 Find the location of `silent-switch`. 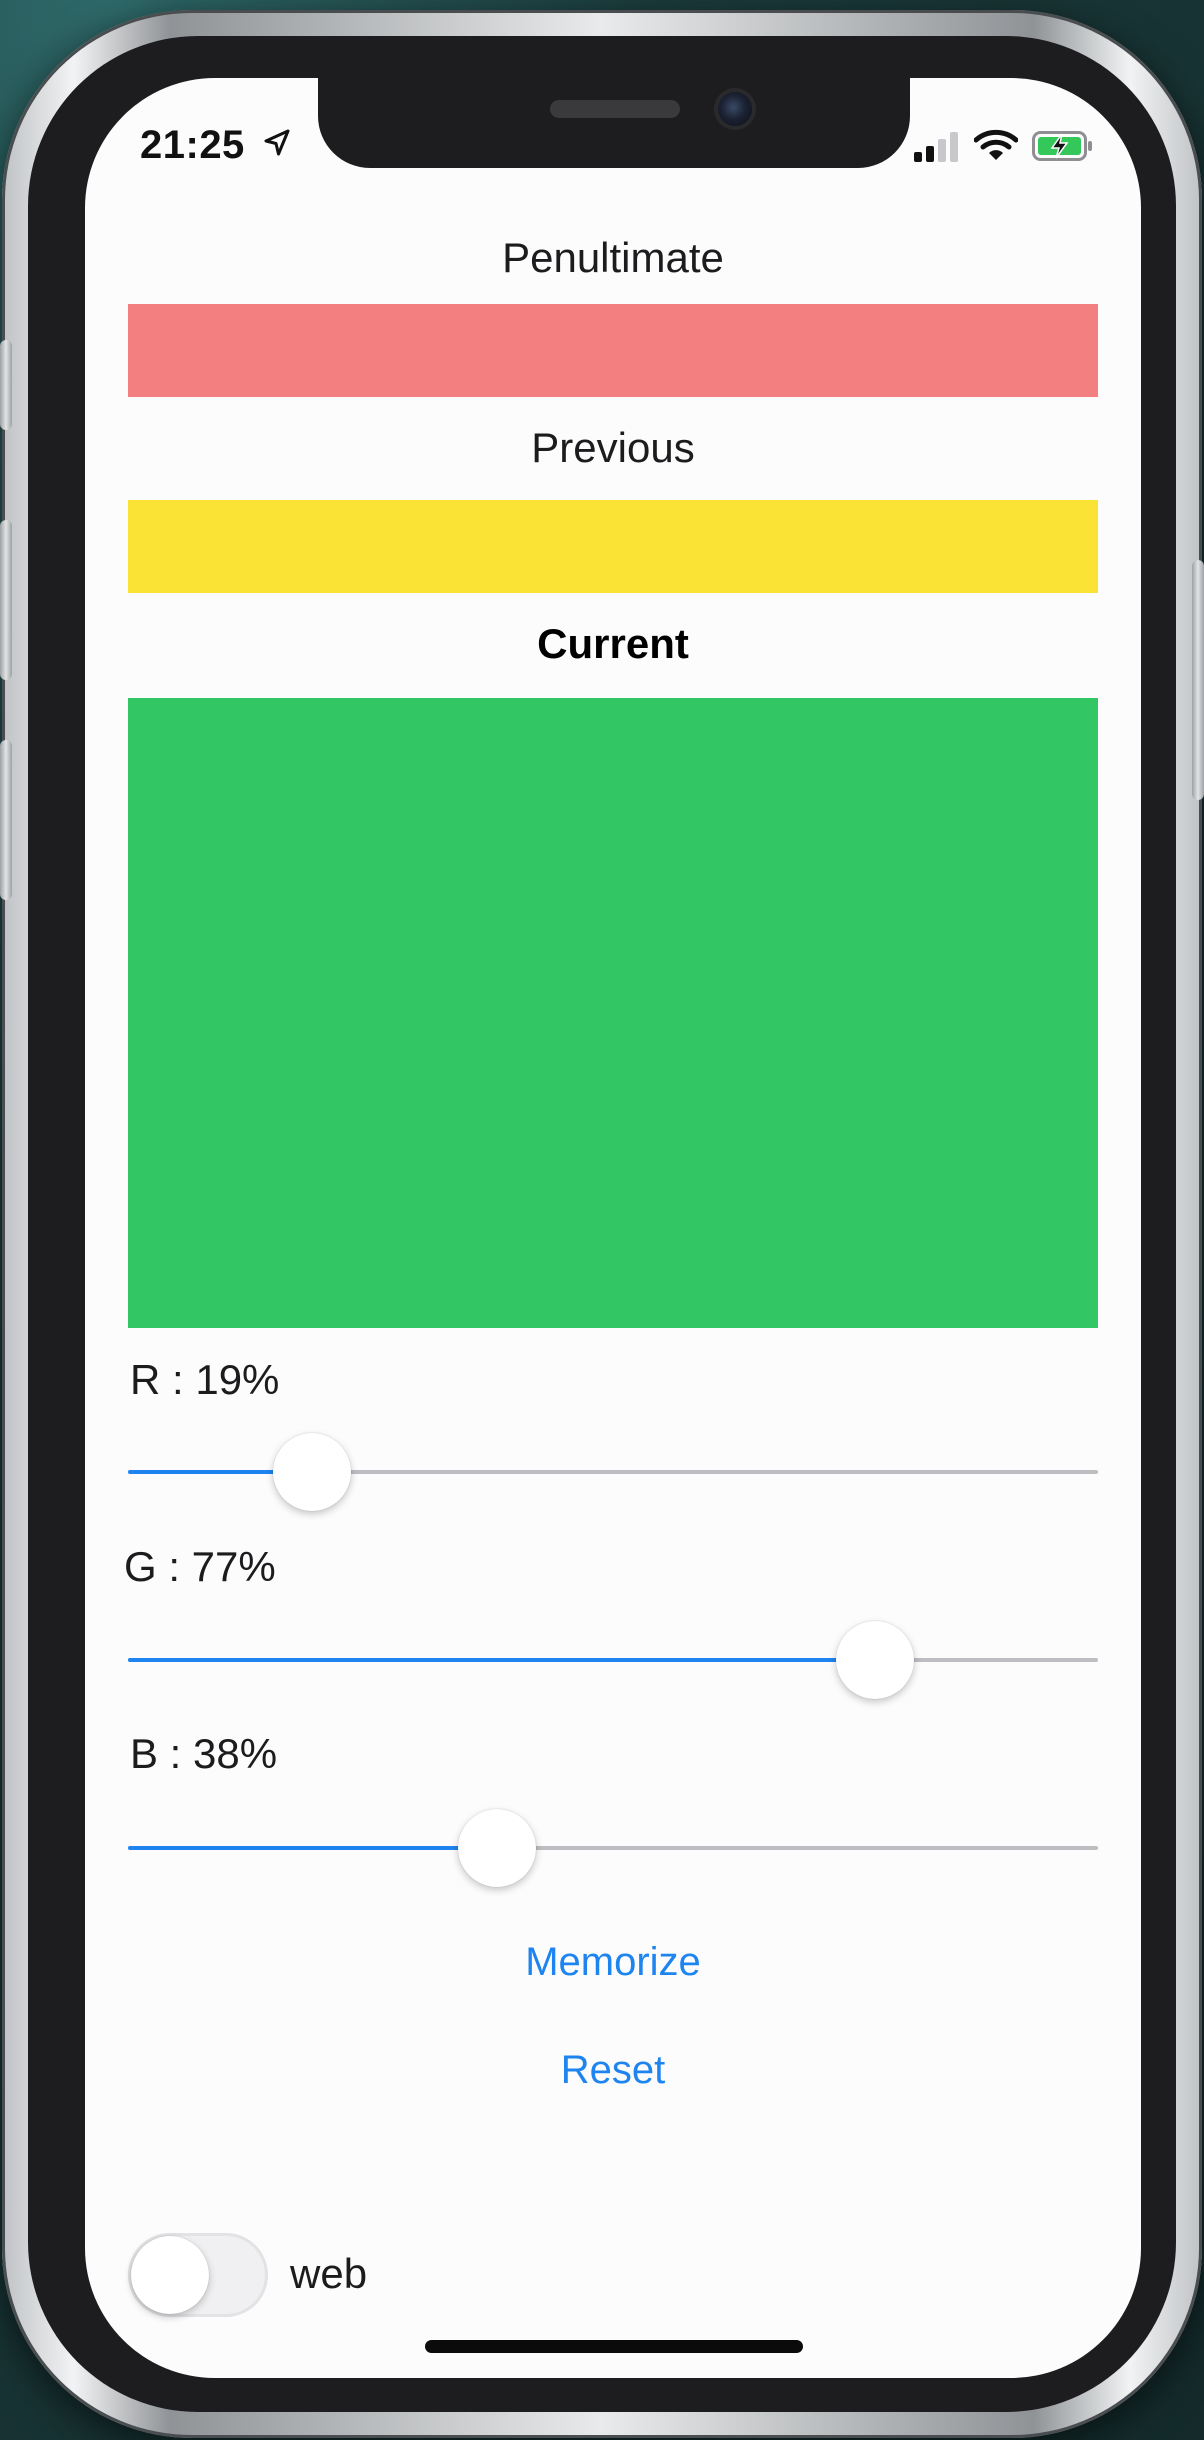

silent-switch is located at coordinates (6, 385).